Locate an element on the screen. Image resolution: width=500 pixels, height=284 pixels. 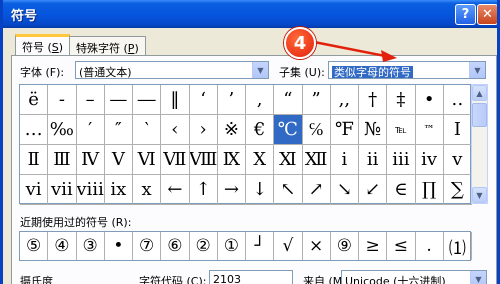
recent-symbol-cell: √ is located at coordinates (288, 246).